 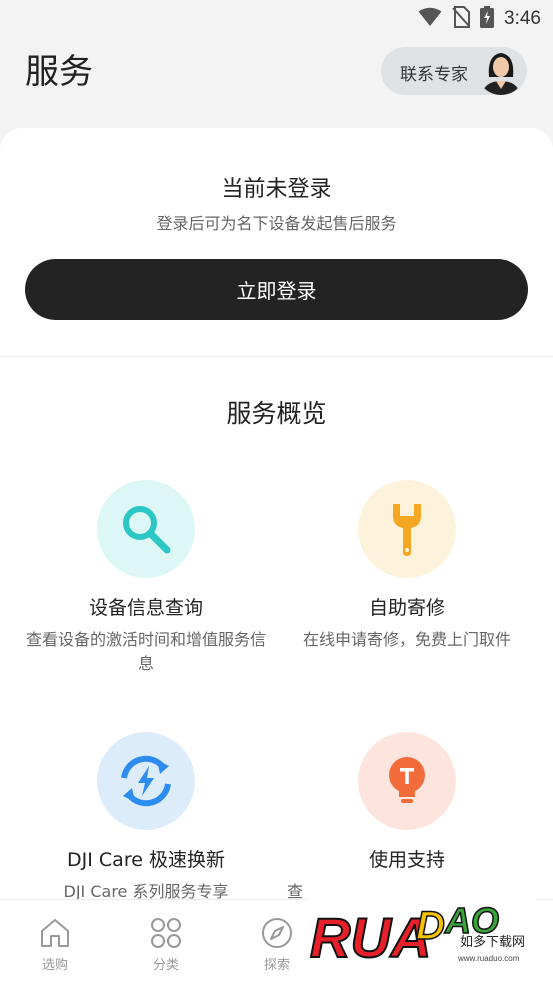 What do you see at coordinates (461, 19) in the screenshot?
I see `no-sim-icon` at bounding box center [461, 19].